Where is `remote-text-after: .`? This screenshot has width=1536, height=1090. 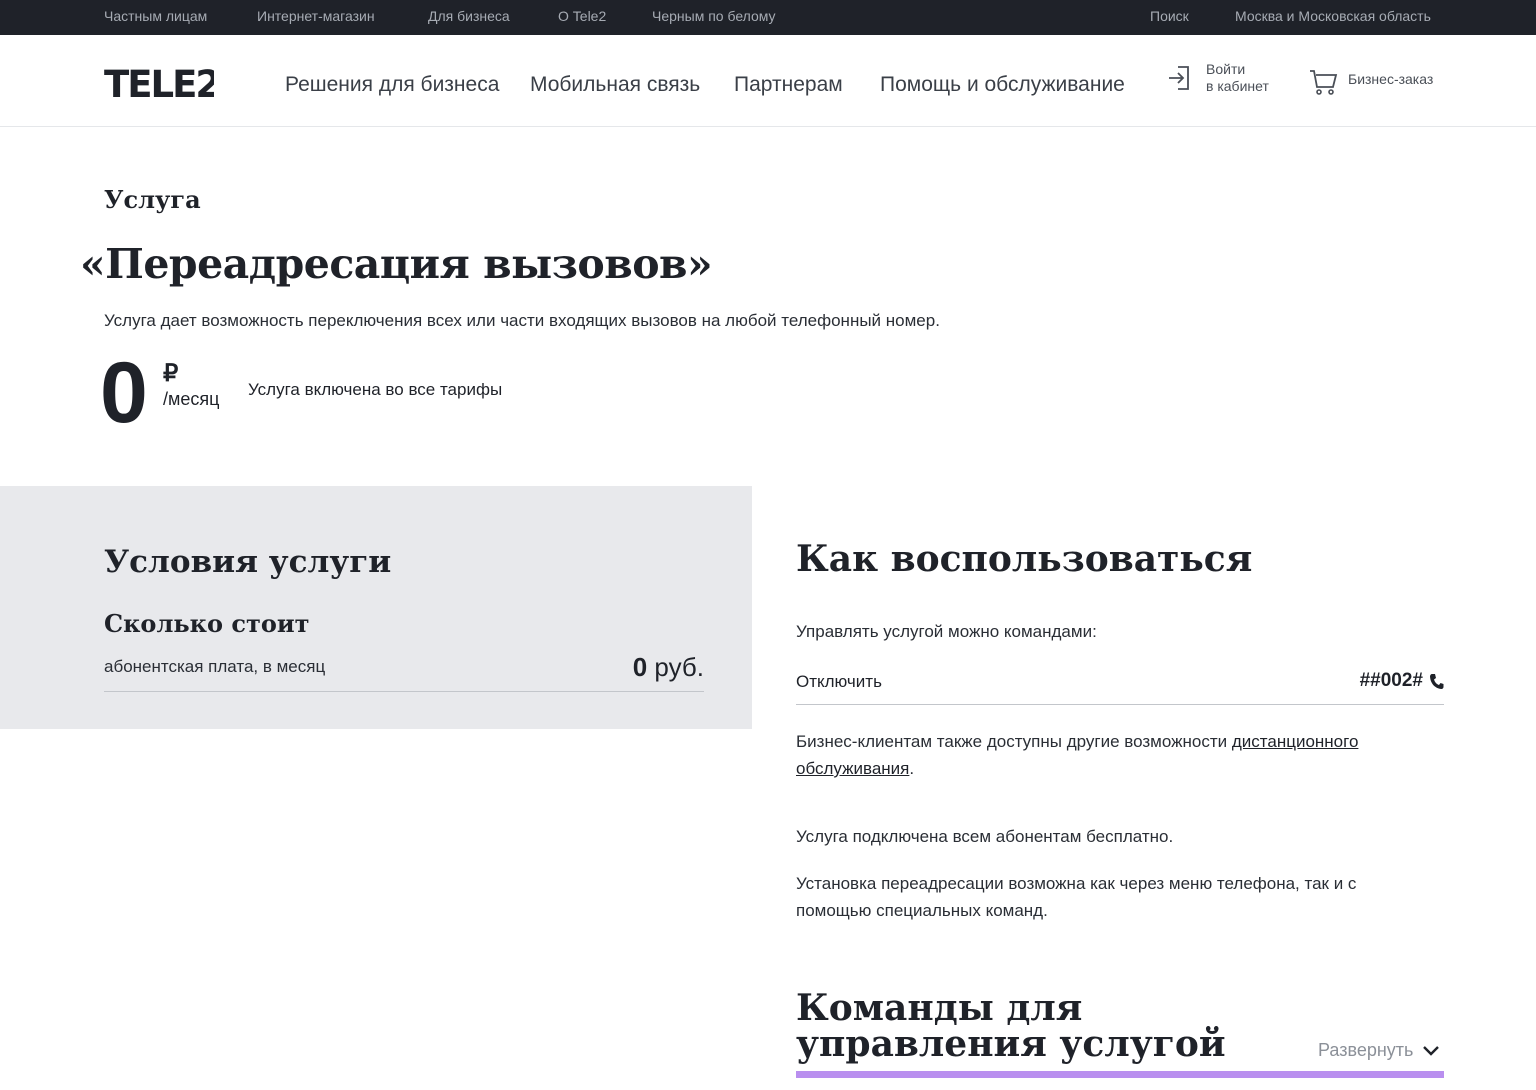
remote-text-after: . is located at coordinates (912, 768).